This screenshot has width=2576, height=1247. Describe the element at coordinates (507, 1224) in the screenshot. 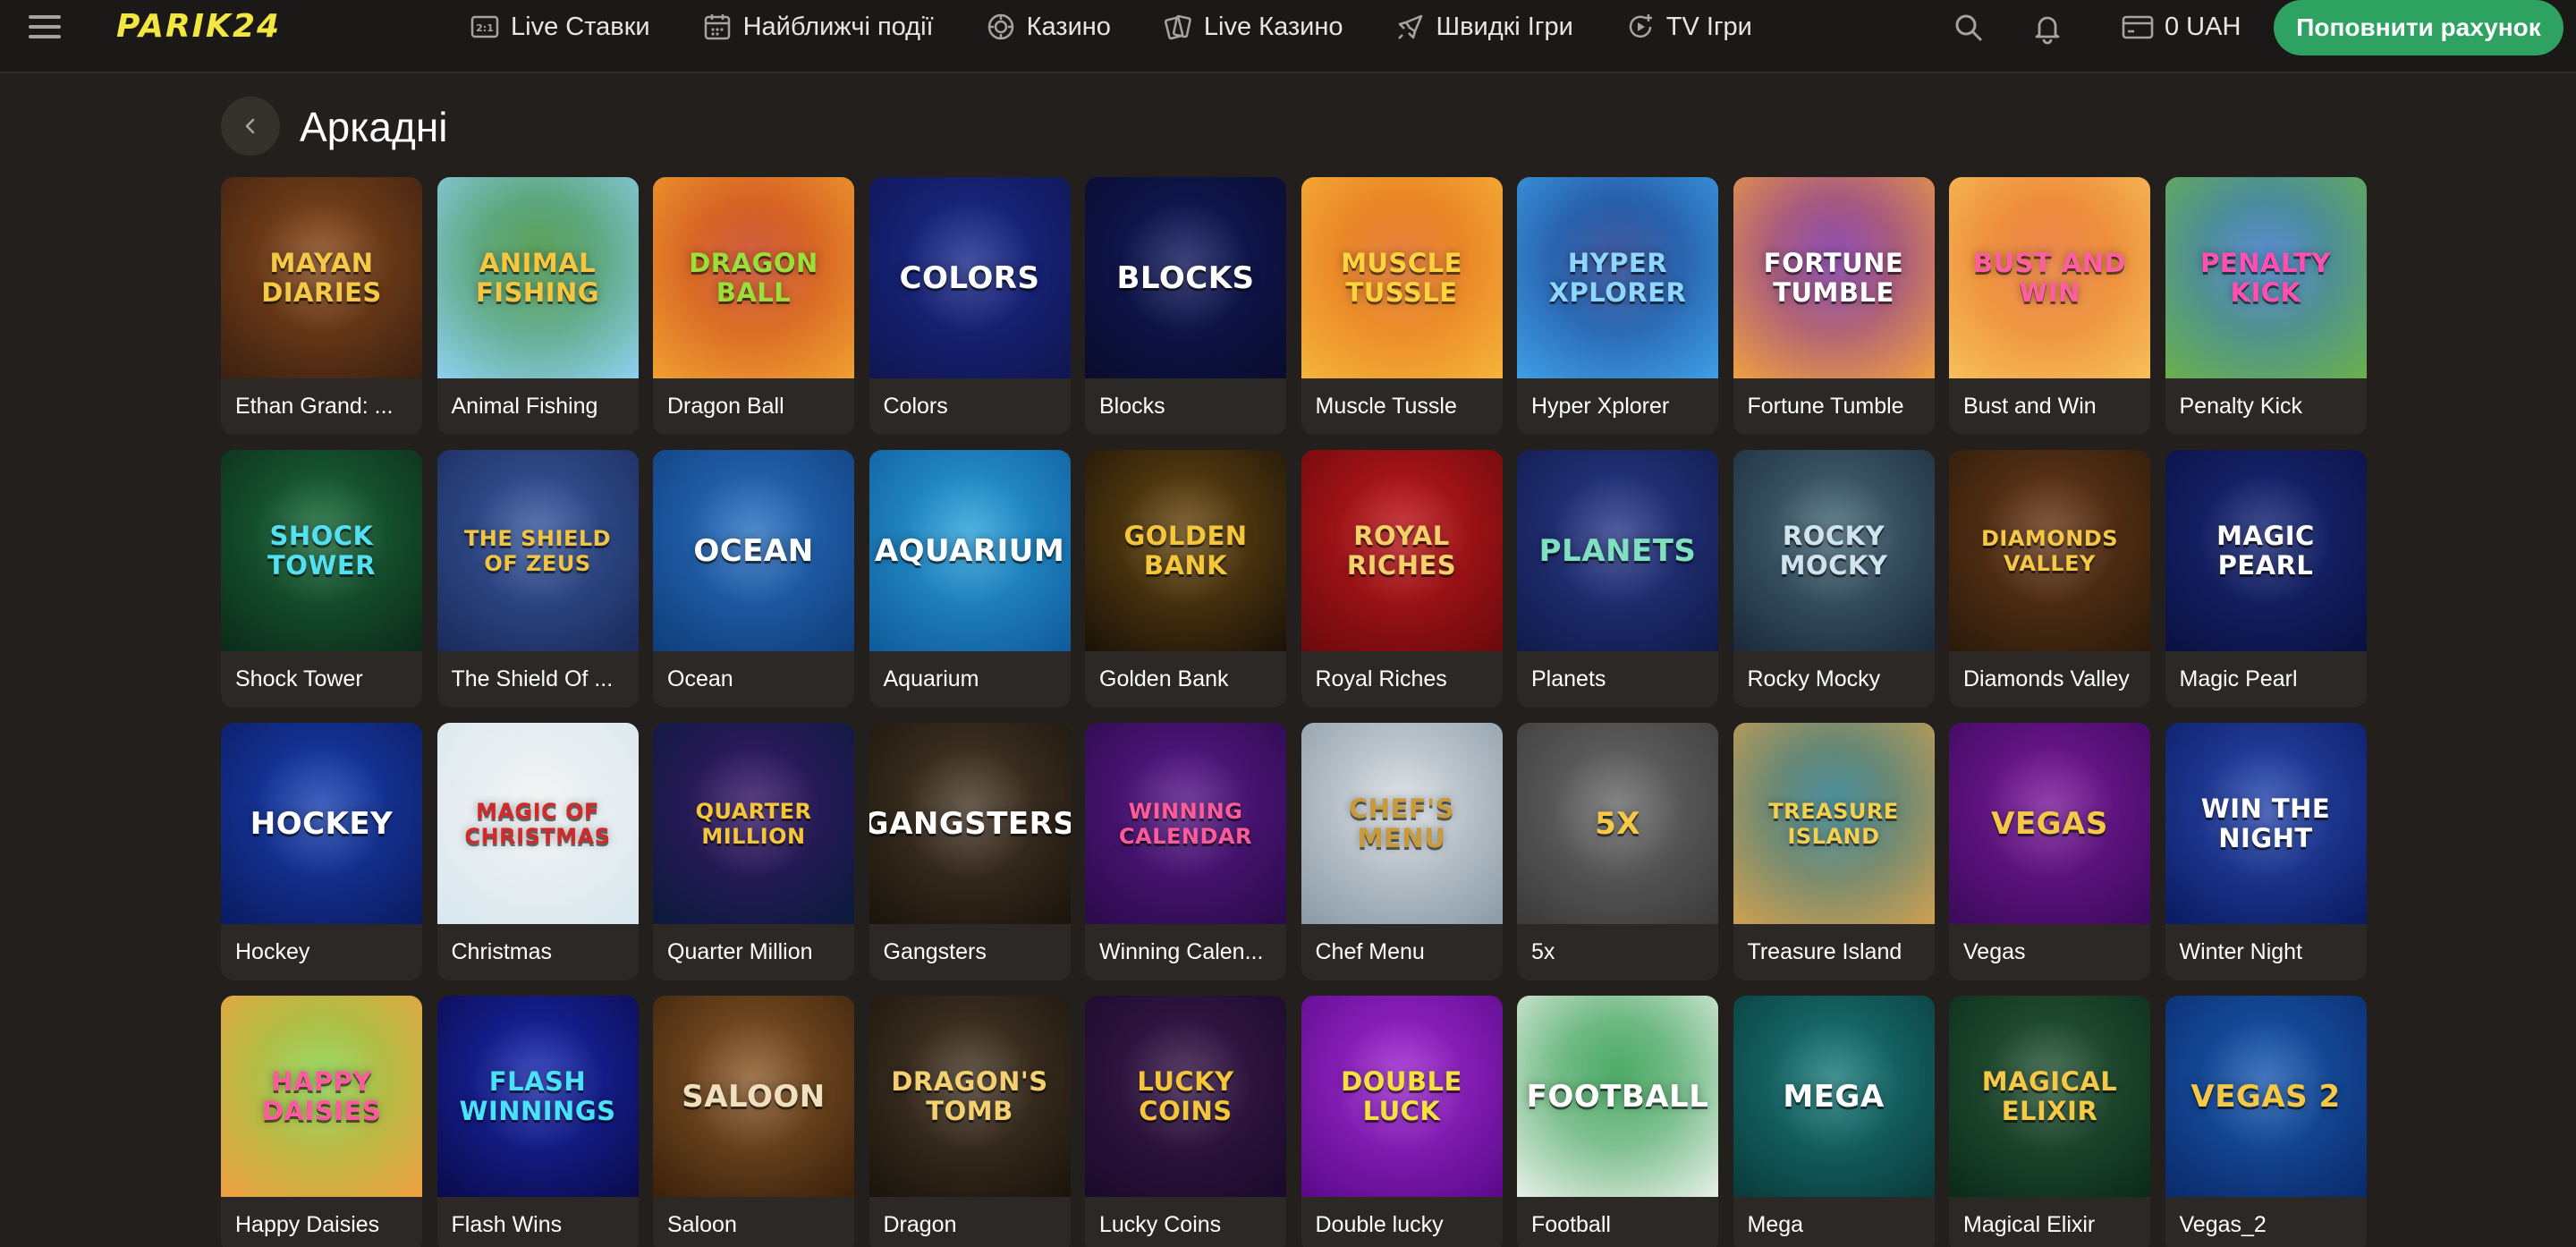

I see `game-name: Flash Wins` at that location.